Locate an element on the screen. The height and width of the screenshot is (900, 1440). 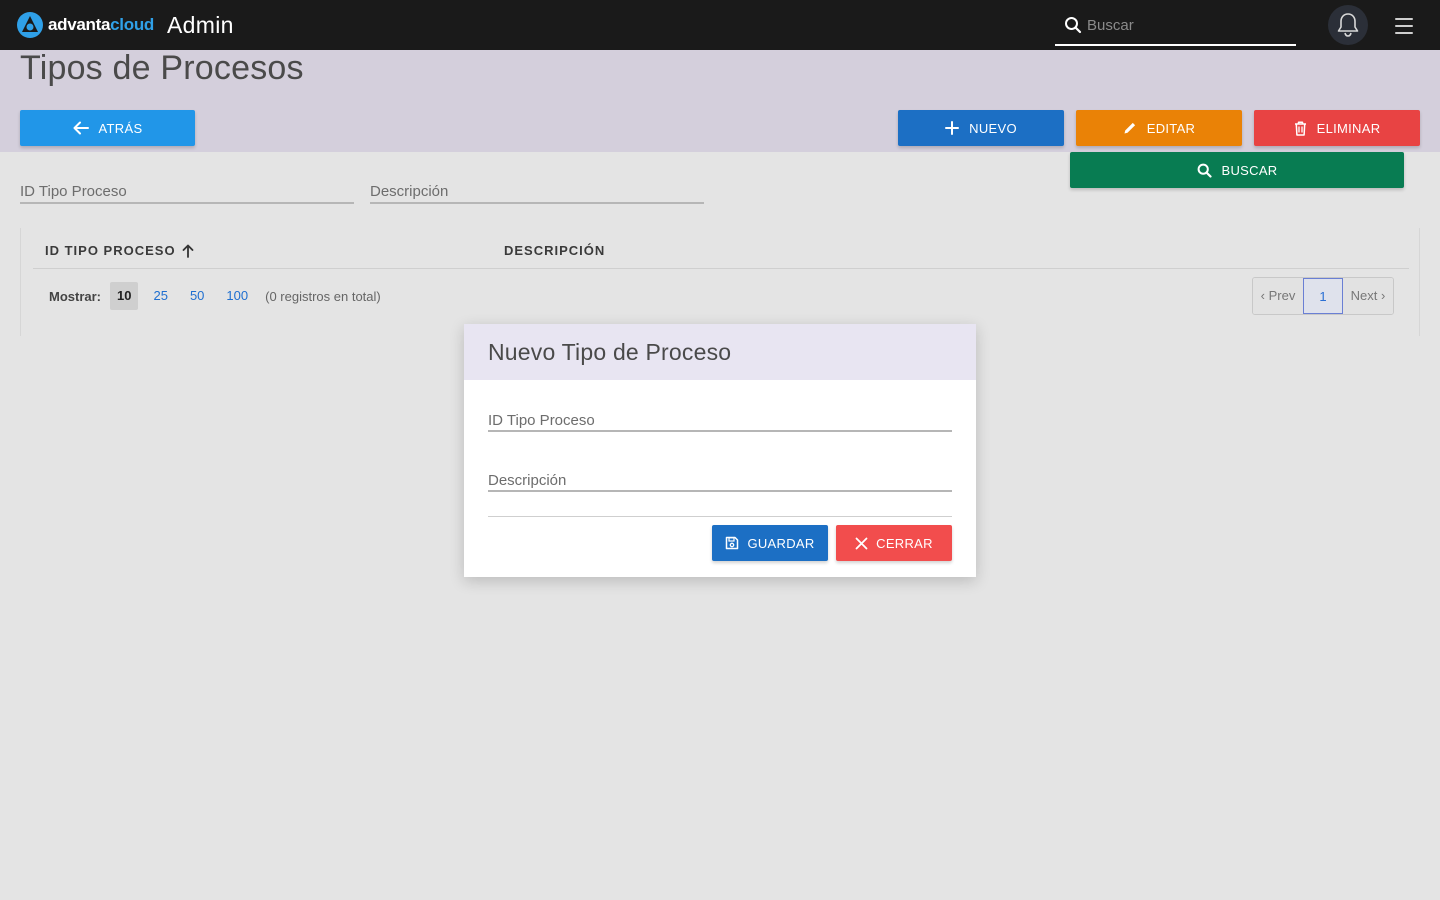
new-button: NUEVO is located at coordinates (981, 128).